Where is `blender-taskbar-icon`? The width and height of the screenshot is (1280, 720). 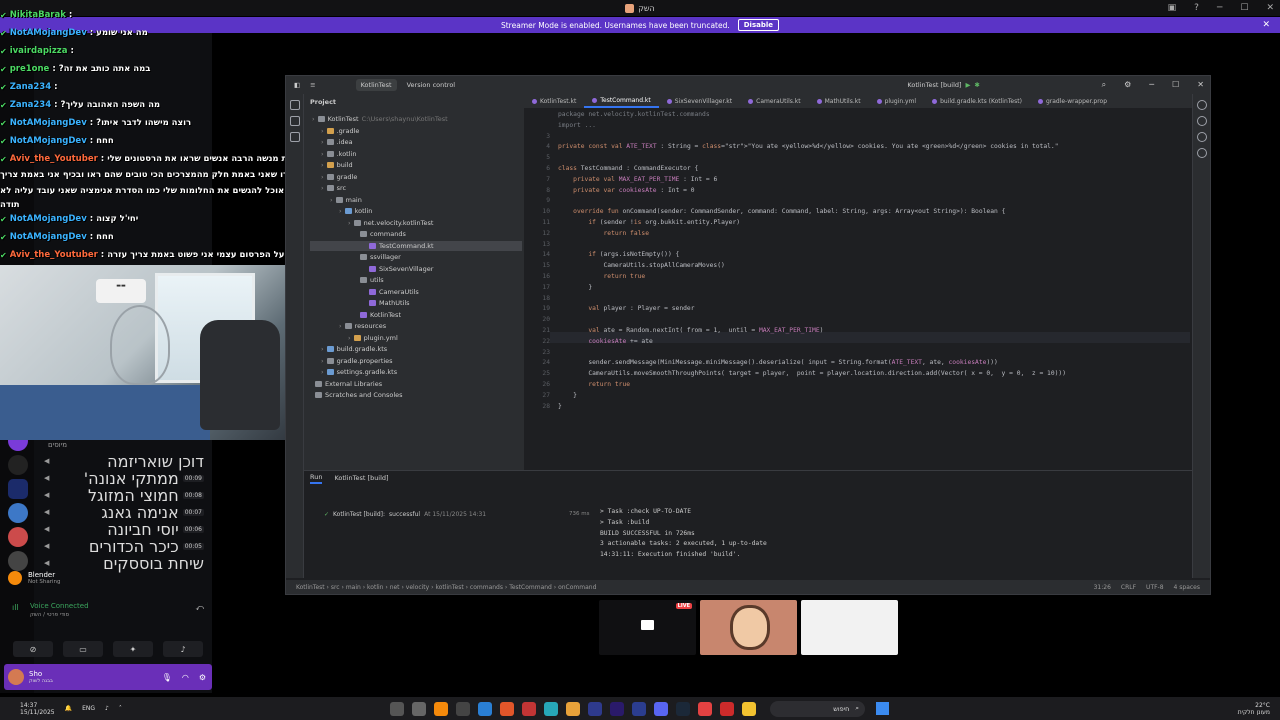 blender-taskbar-icon is located at coordinates (441, 708).